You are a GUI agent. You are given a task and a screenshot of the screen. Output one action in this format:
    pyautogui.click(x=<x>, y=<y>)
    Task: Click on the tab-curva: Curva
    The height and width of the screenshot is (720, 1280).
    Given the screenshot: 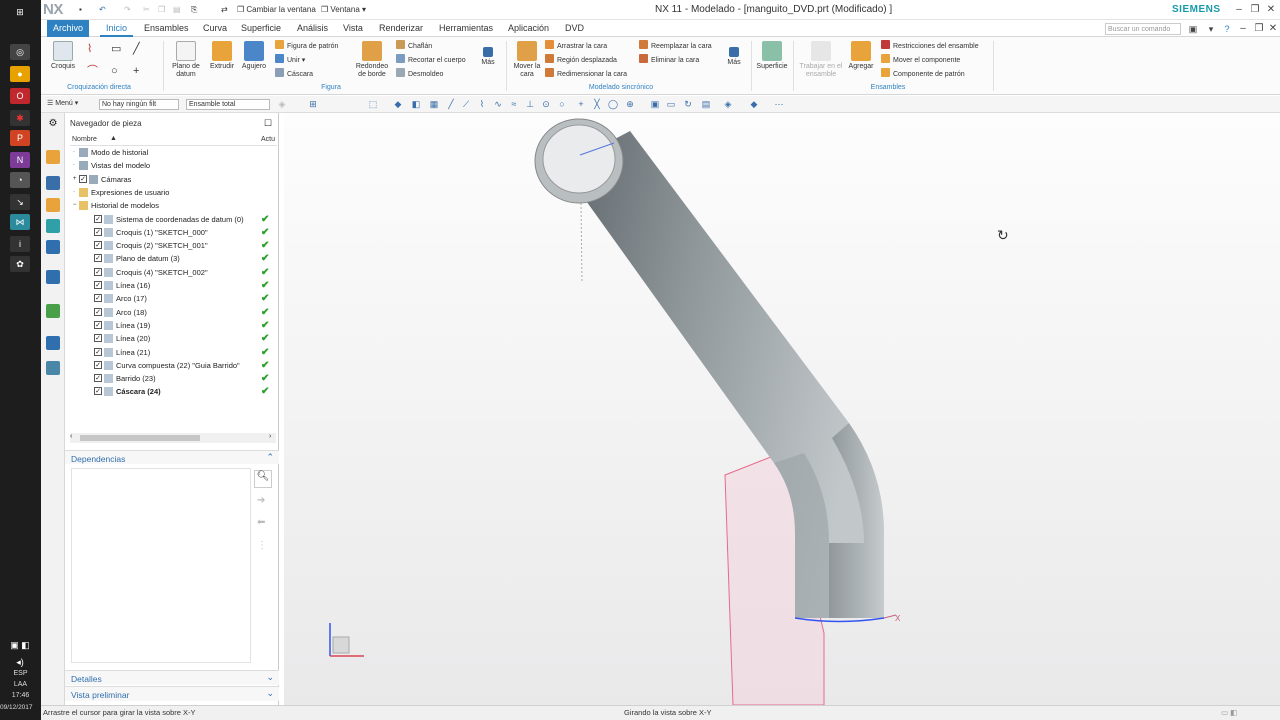 What is the action you would take?
    pyautogui.click(x=215, y=28)
    